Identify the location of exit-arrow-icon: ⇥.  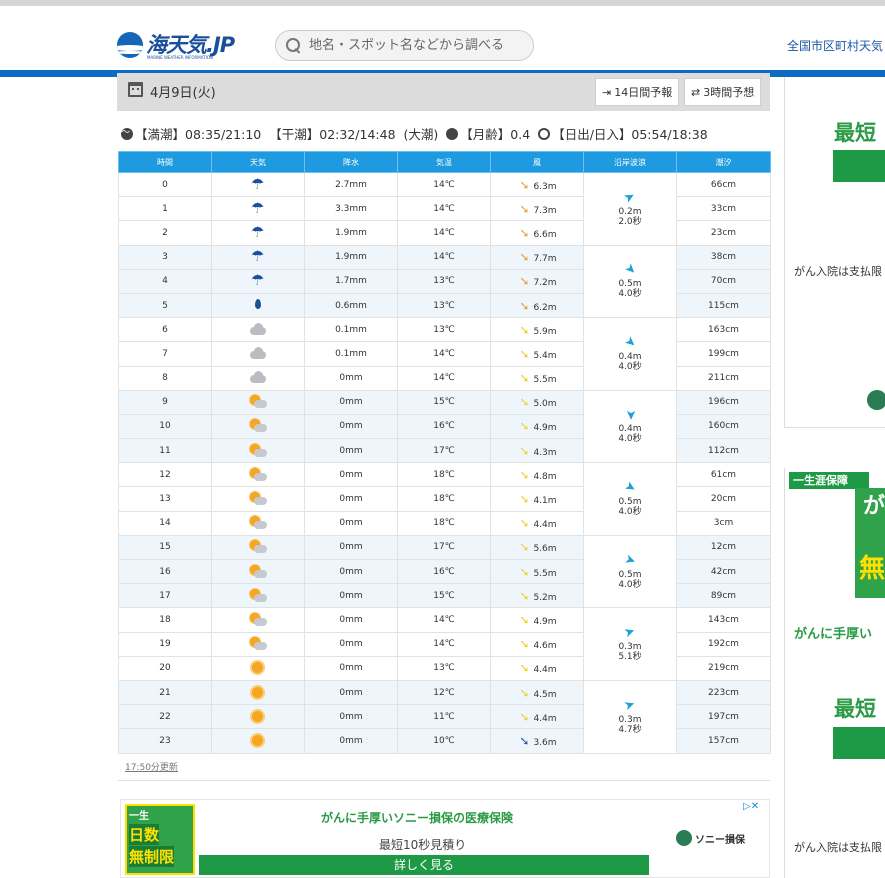
(607, 92).